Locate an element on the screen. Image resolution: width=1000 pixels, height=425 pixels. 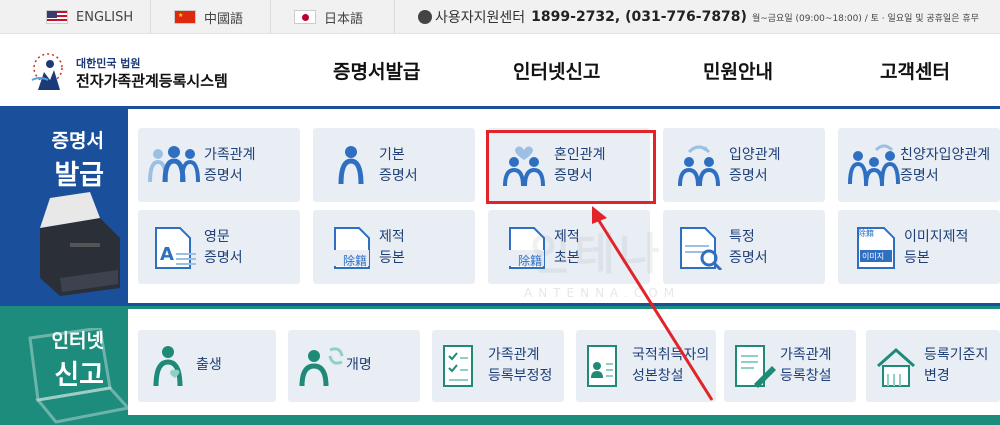
tile-register-correction: 가족관계 등록부정정 is located at coordinates (498, 366).